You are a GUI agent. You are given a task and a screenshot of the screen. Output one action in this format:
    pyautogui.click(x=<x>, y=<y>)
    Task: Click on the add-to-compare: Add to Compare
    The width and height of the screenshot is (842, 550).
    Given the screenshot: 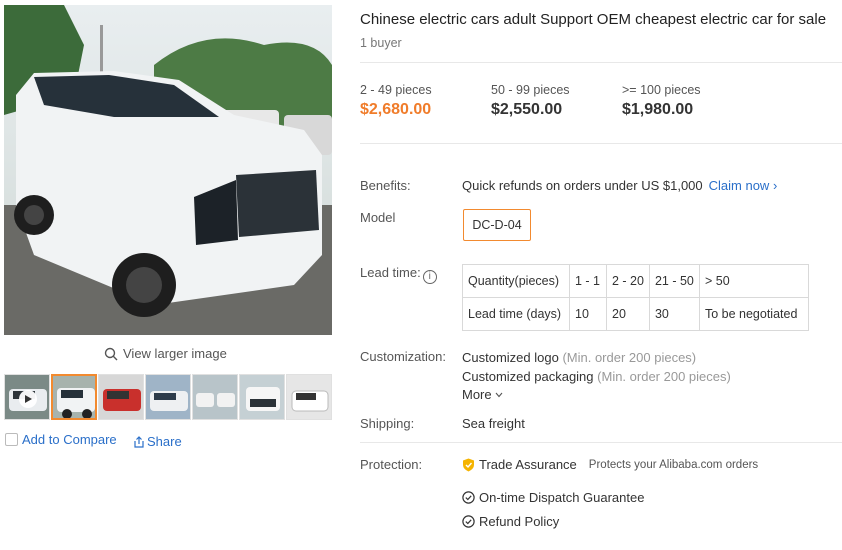 What is the action you would take?
    pyautogui.click(x=61, y=439)
    